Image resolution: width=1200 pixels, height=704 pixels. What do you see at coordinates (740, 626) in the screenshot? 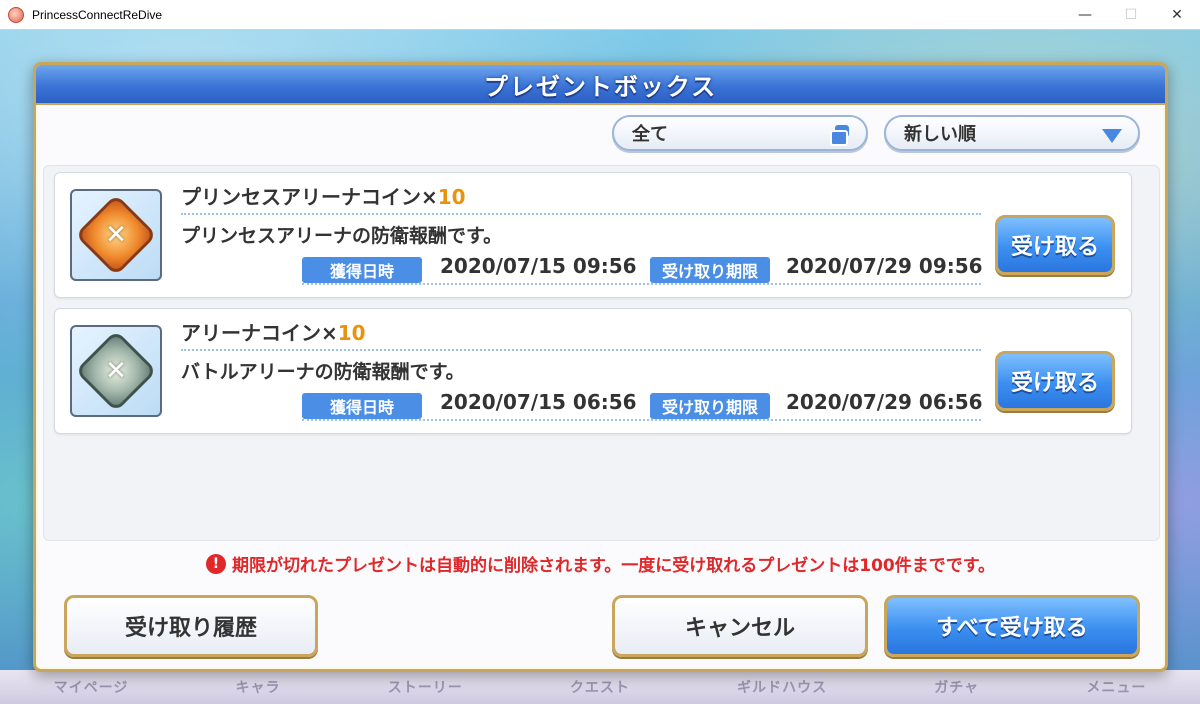
I see `cancel-button: キャンセル` at bounding box center [740, 626].